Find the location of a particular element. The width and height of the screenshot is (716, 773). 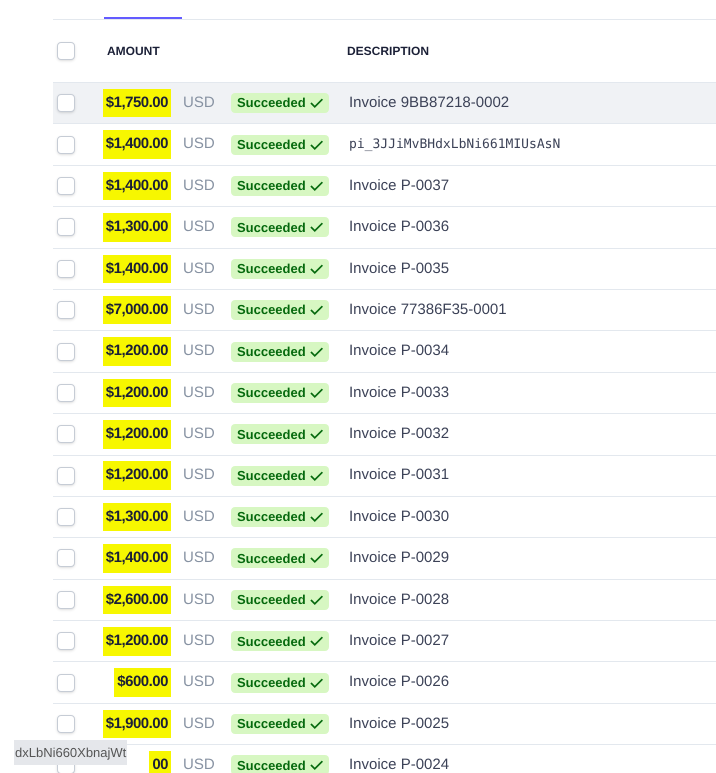

amount: $600.00 is located at coordinates (142, 682).